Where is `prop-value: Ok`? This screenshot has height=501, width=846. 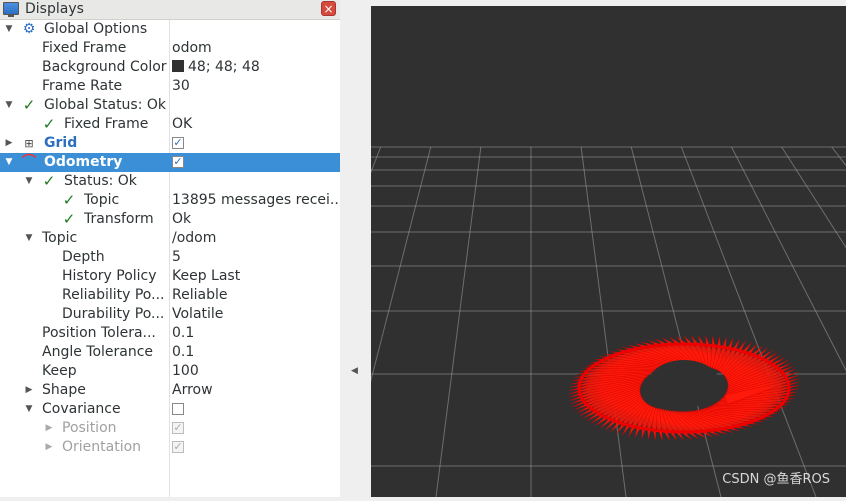 prop-value: Ok is located at coordinates (182, 219).